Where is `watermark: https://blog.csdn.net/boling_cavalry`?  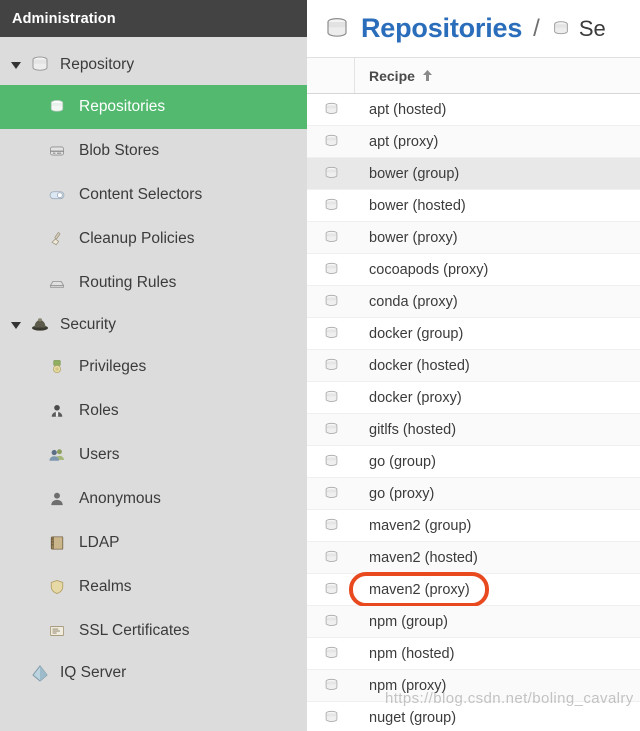 watermark: https://blog.csdn.net/boling_cavalry is located at coordinates (509, 698).